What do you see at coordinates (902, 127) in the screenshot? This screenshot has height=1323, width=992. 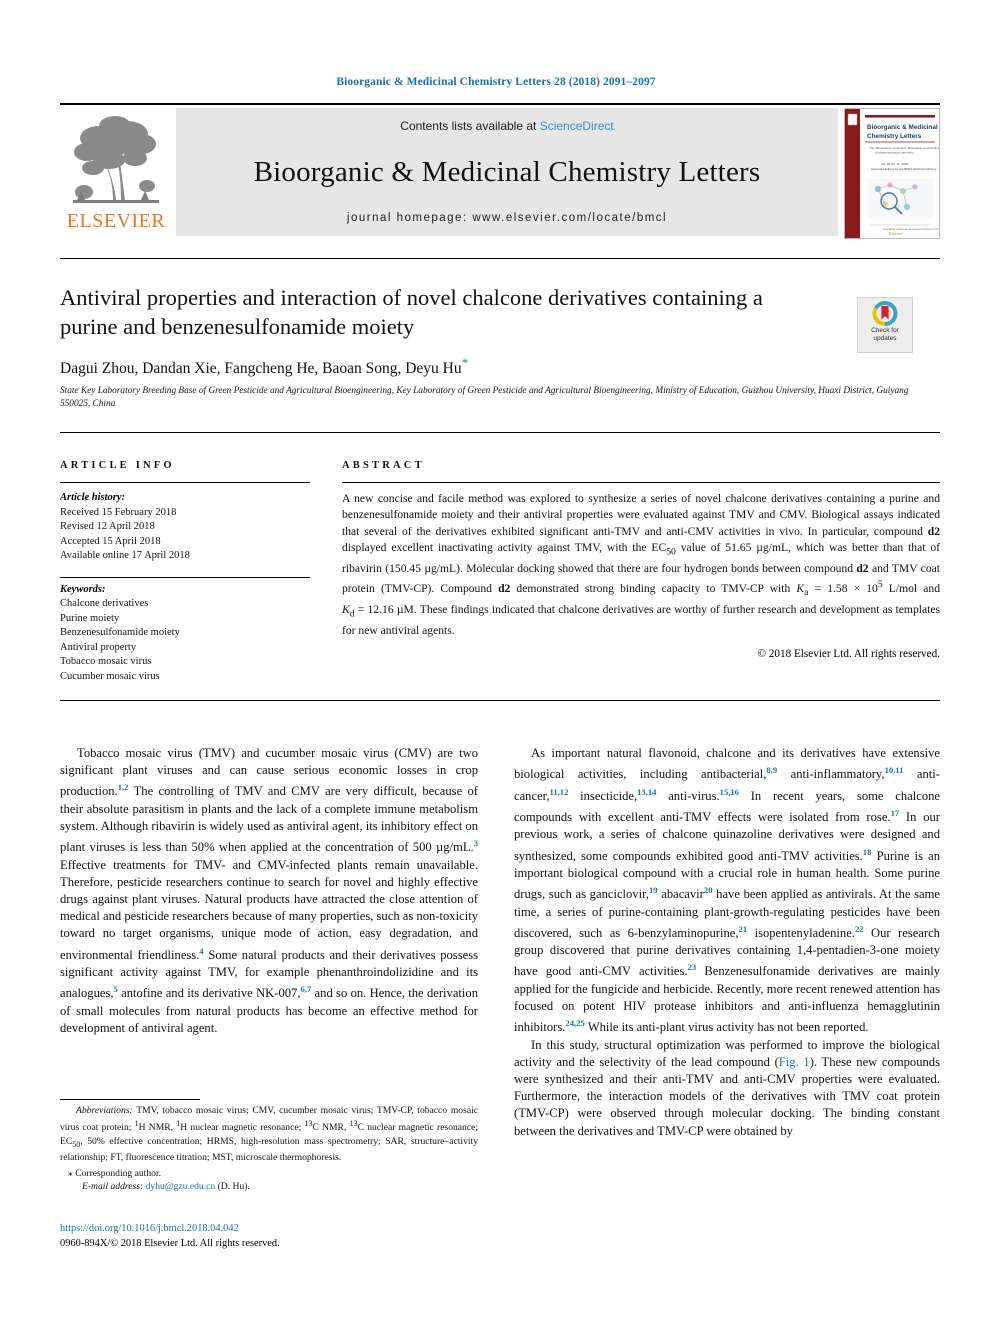 I see `svg-text: Bioorganic & Medicinal` at bounding box center [902, 127].